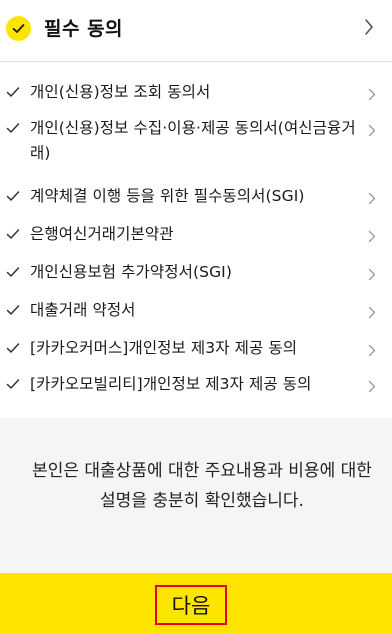 Image resolution: width=392 pixels, height=634 pixels. Describe the element at coordinates (131, 272) in the screenshot. I see `agreement-label: 개인신용보험 추가약정서(SGI)` at that location.